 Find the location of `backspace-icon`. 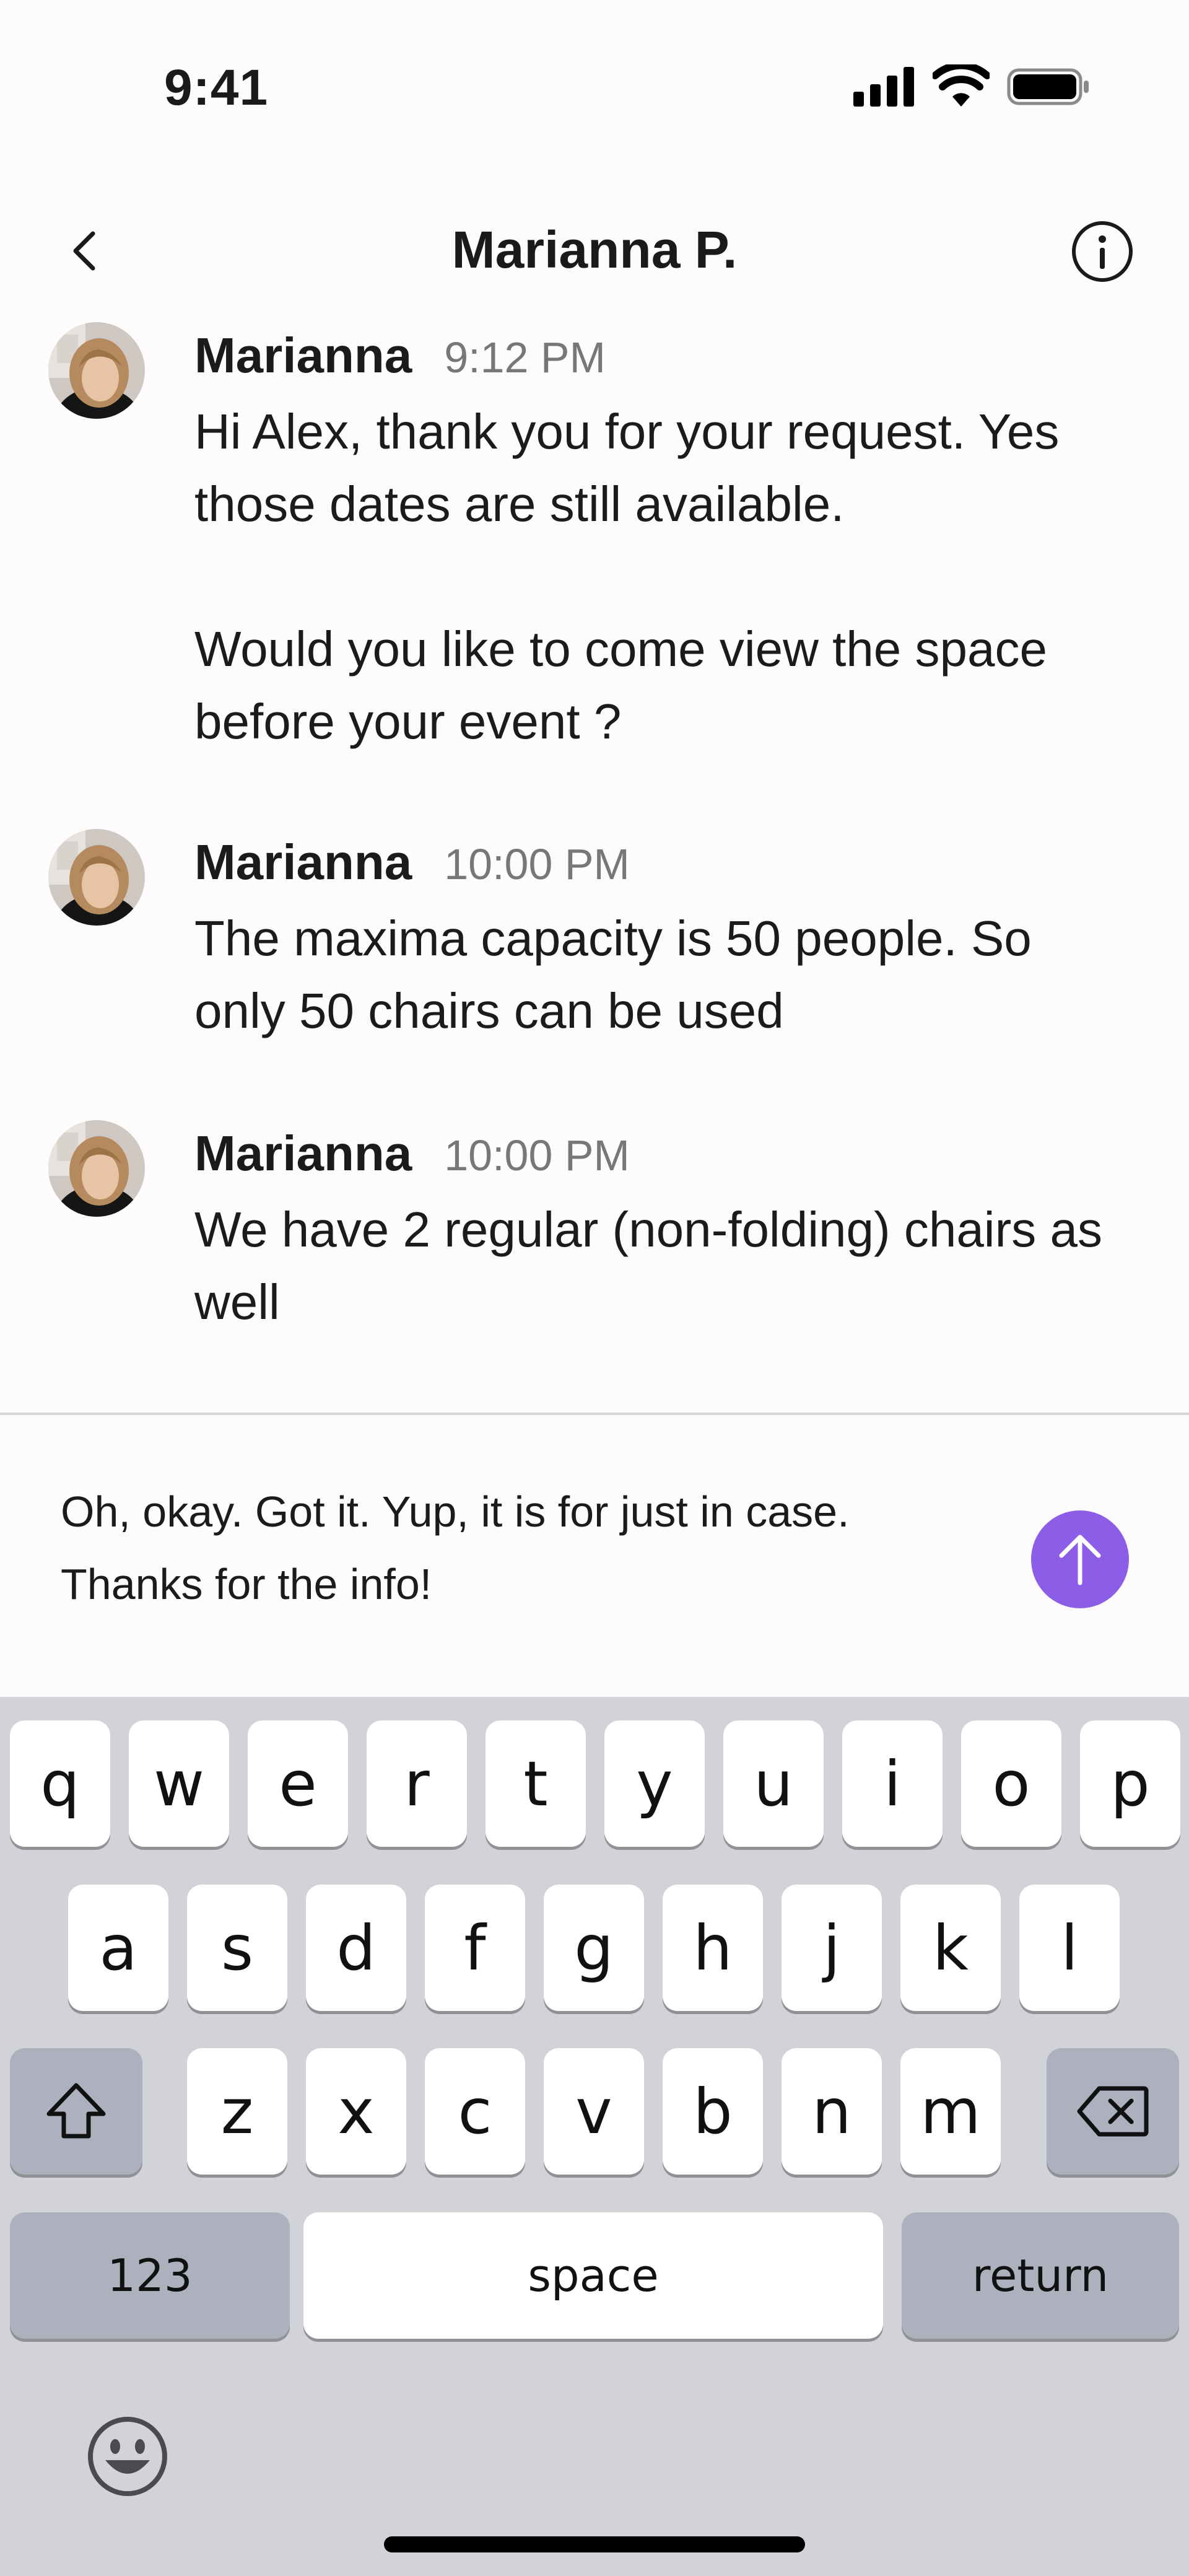

backspace-icon is located at coordinates (1113, 2111).